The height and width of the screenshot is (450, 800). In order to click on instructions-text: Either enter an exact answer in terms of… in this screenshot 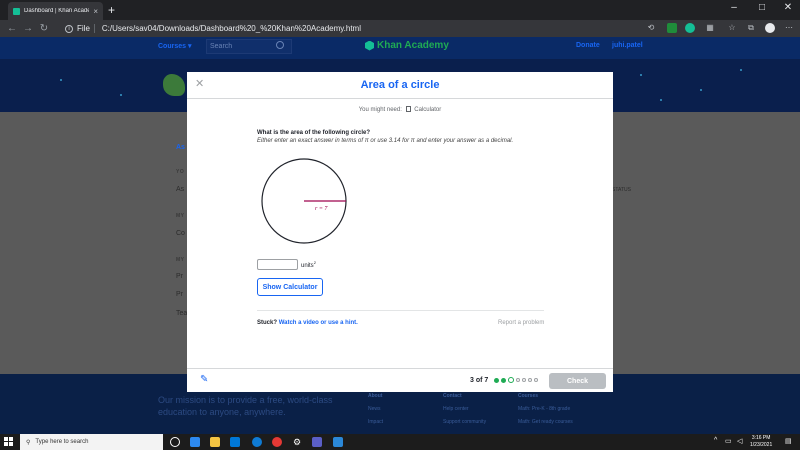, I will do `click(385, 141)`.